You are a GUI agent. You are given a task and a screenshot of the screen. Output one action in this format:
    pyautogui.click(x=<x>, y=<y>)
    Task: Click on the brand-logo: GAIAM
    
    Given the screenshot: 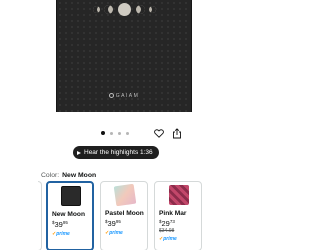 What is the action you would take?
    pyautogui.click(x=124, y=96)
    